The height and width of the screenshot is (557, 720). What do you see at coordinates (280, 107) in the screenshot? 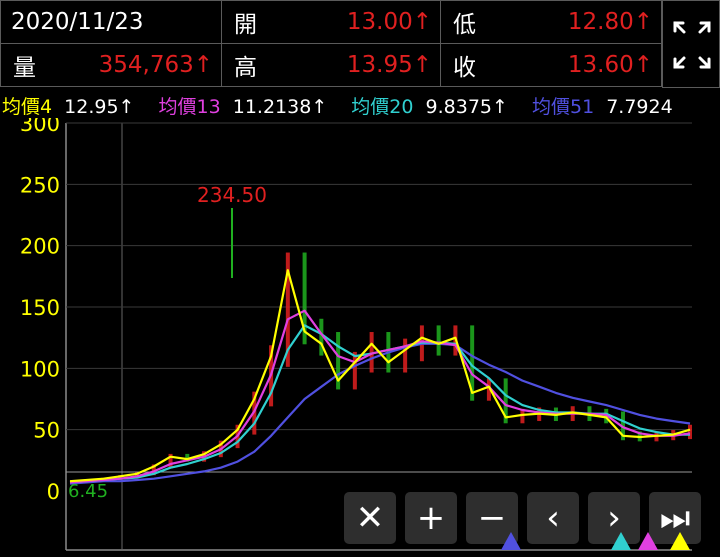
I see `ma13-value: 11.2138↑` at bounding box center [280, 107].